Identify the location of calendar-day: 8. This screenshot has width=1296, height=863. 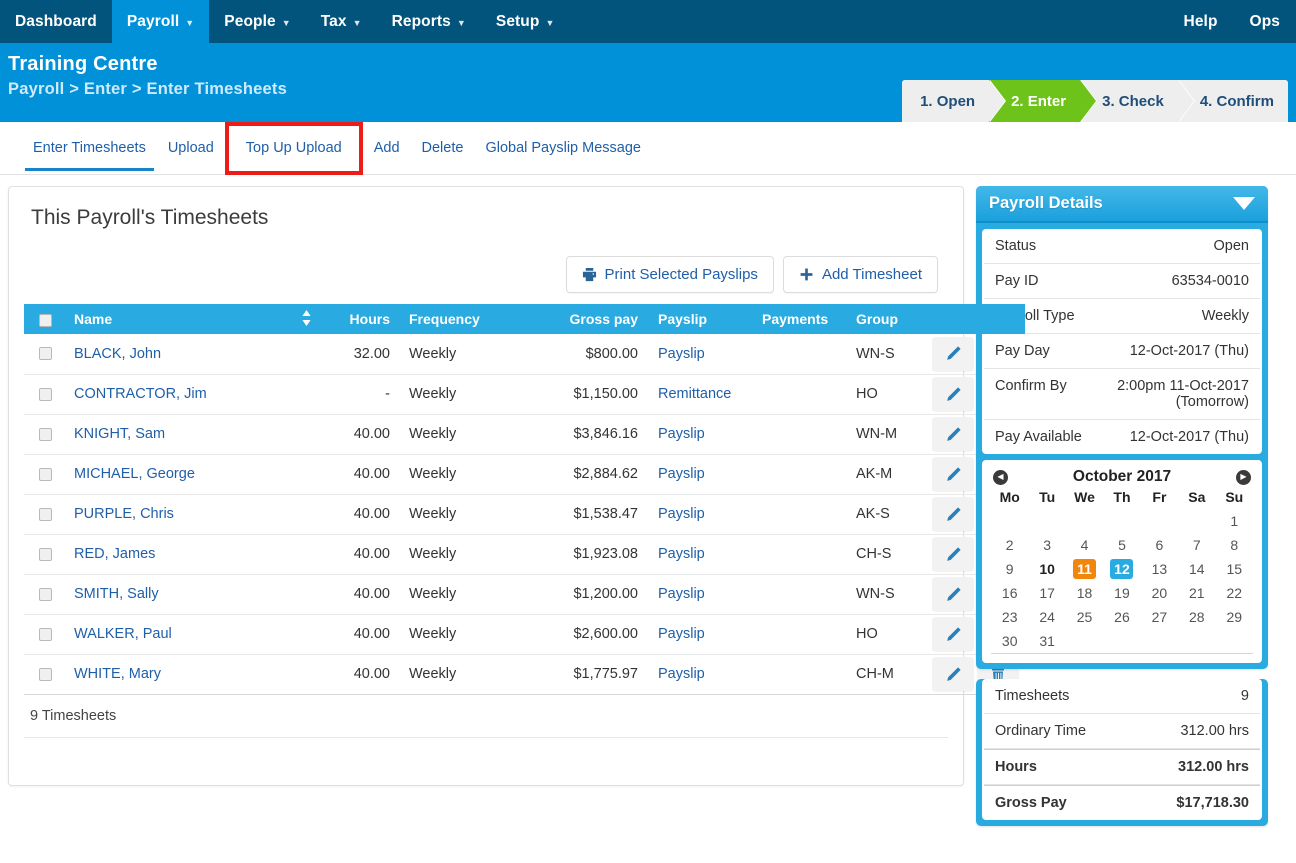
(1234, 545).